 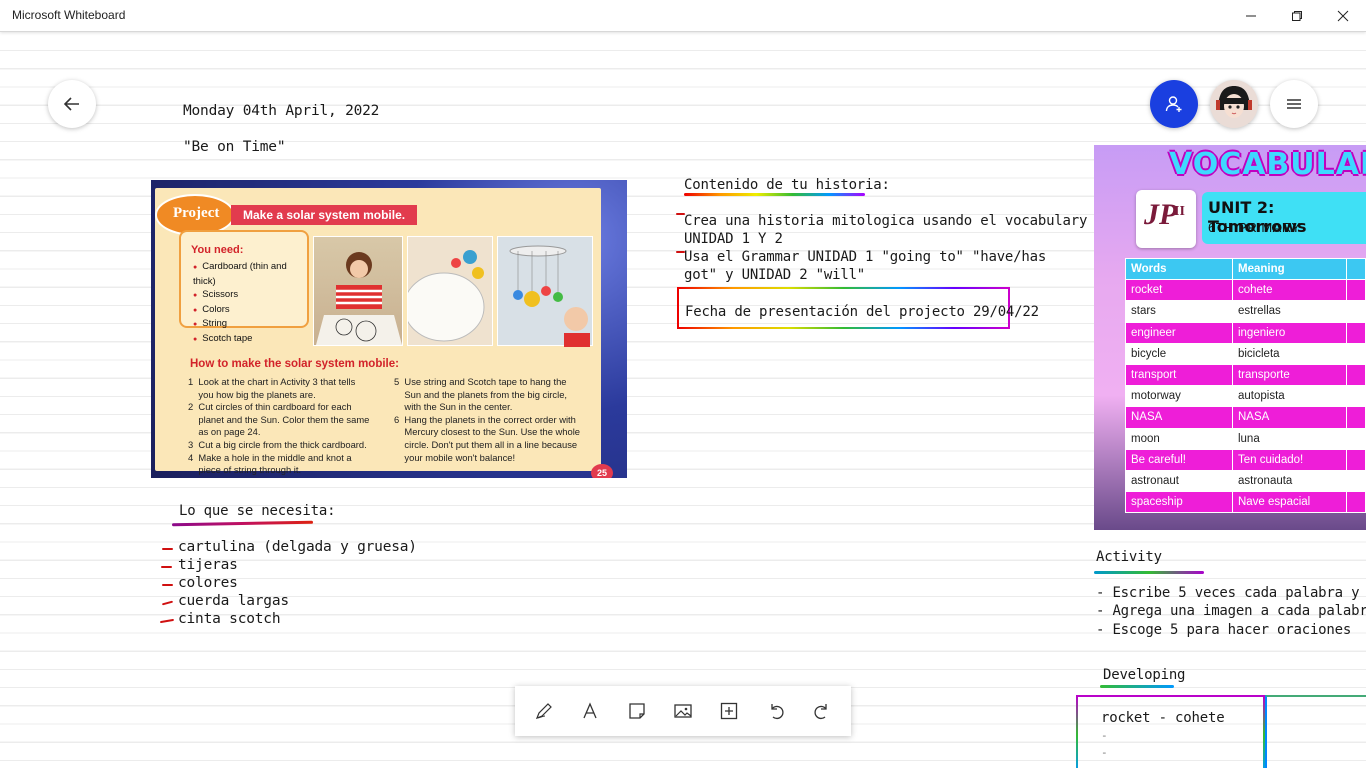 What do you see at coordinates (281, 111) in the screenshot?
I see `date-heading: Monday 04th April, 2022` at bounding box center [281, 111].